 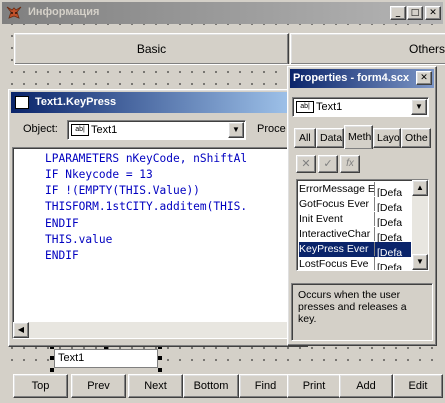 What do you see at coordinates (14, 13) in the screenshot?
I see `fox-icon` at bounding box center [14, 13].